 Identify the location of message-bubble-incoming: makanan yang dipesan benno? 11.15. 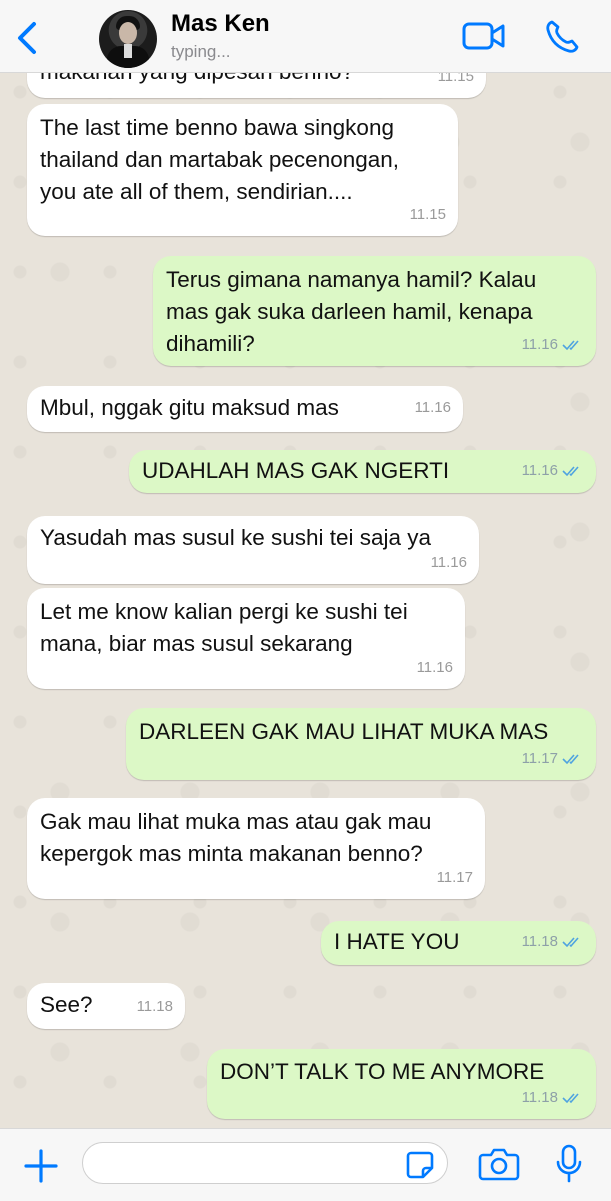
(256, 85).